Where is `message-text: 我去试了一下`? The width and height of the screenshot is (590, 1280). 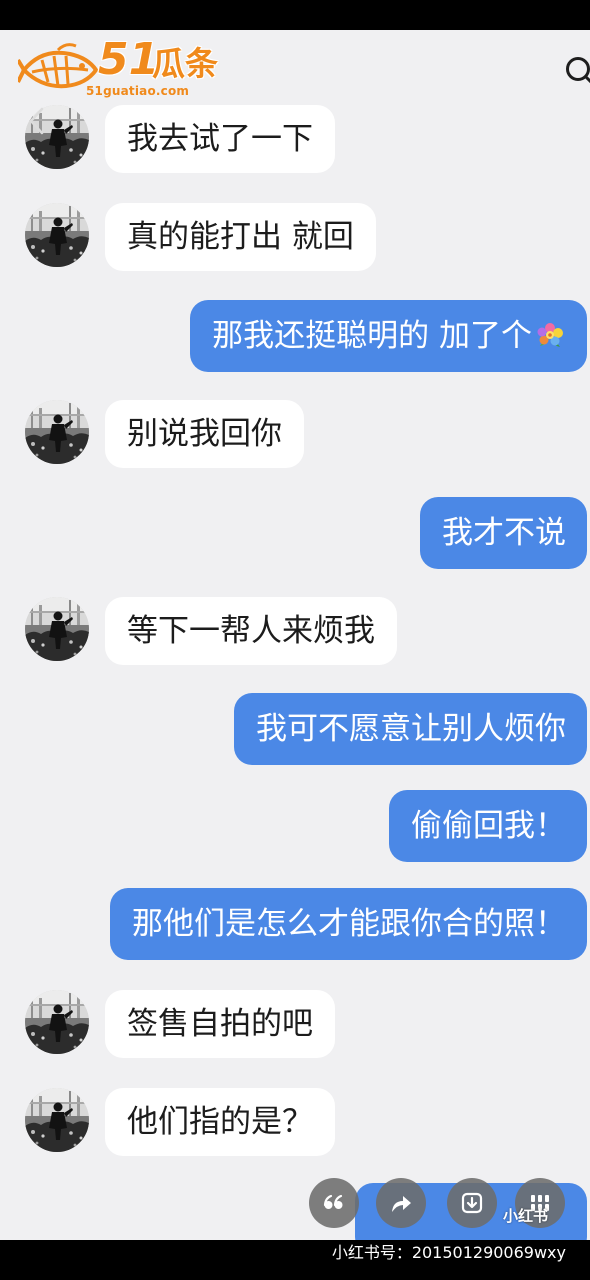 message-text: 我去试了一下 is located at coordinates (220, 139).